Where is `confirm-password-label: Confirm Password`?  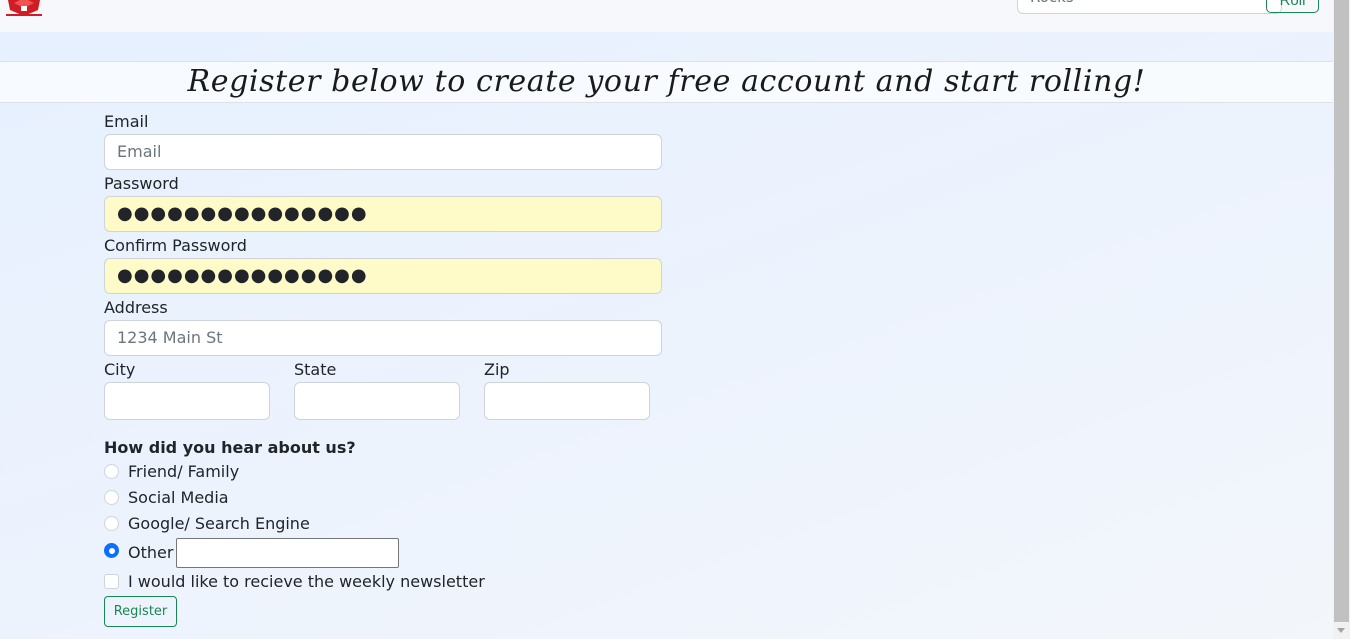 confirm-password-label: Confirm Password is located at coordinates (175, 245).